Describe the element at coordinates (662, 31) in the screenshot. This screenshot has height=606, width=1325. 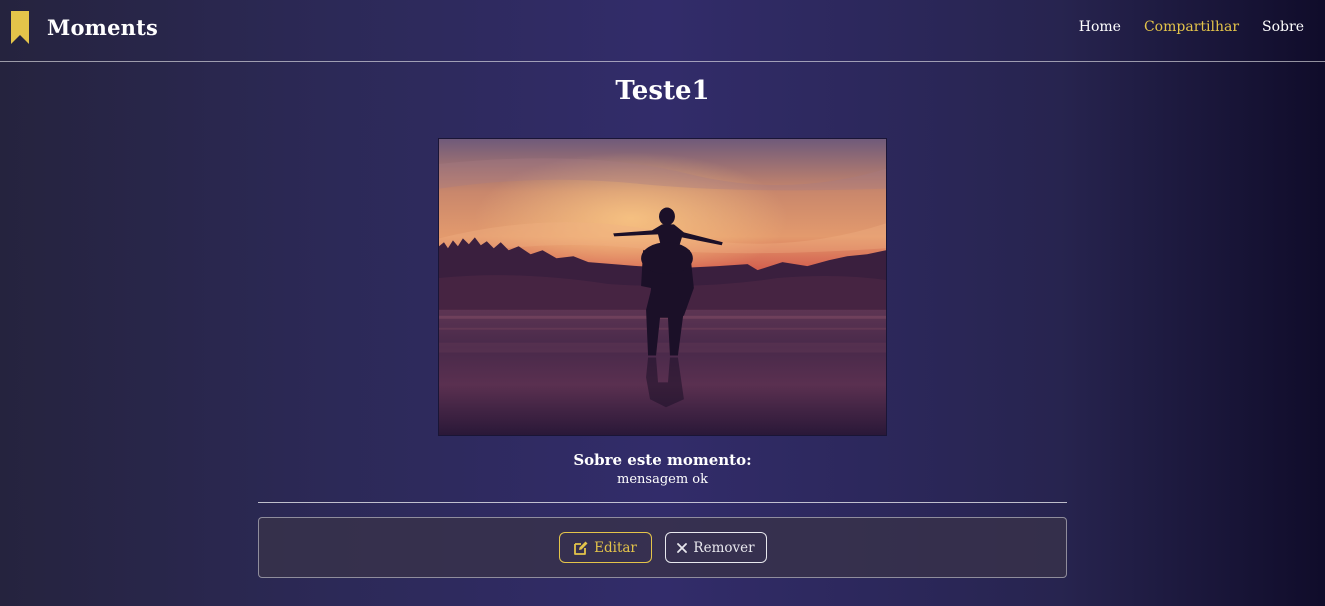
I see `top-navbar: Moments Home Compartilhar Sobre` at that location.